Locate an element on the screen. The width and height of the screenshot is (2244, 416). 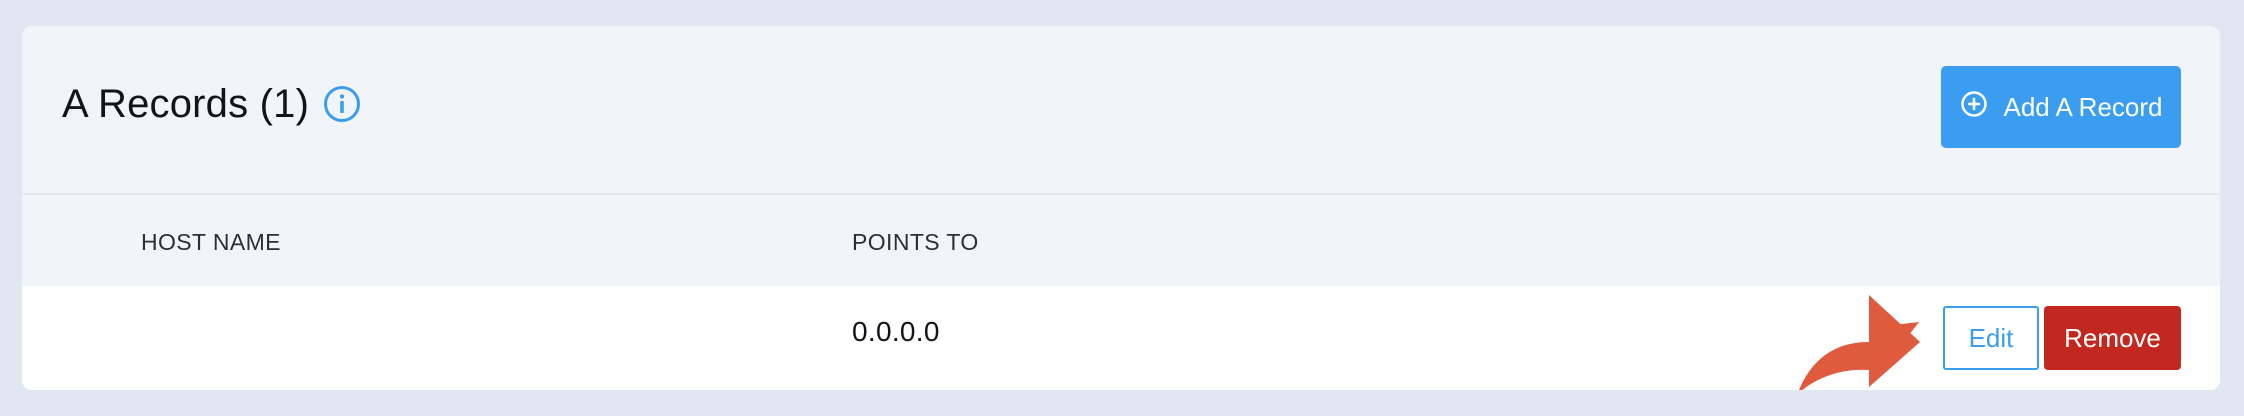
points-to-cell: 0.0.0.0 is located at coordinates (896, 331).